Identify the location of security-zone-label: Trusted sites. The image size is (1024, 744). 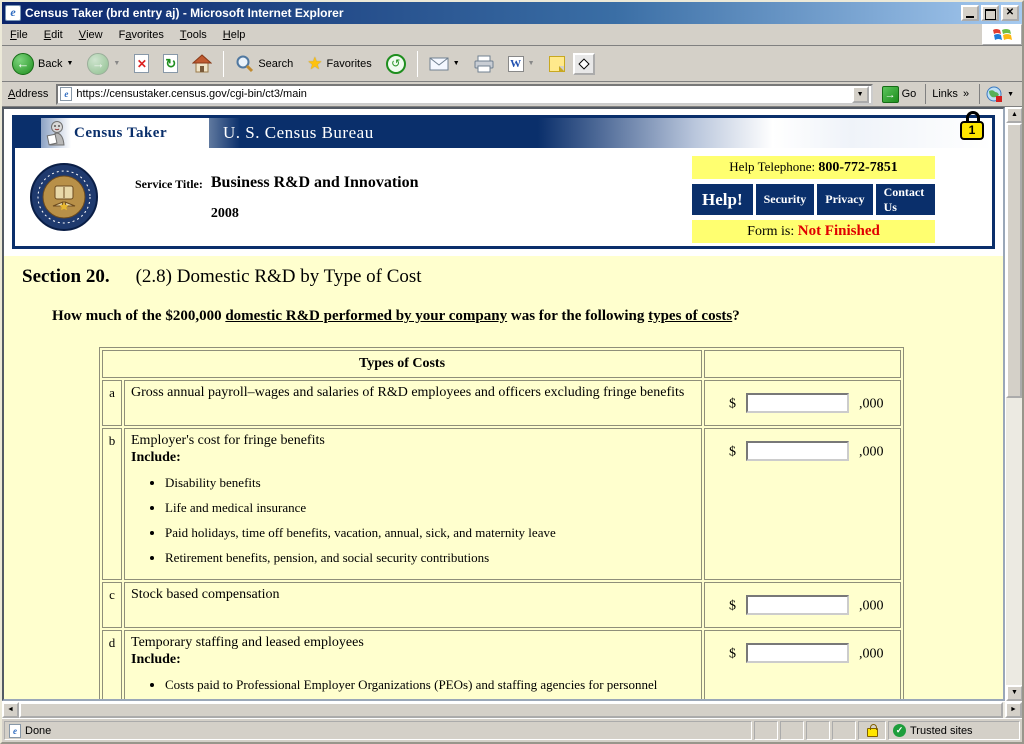
(941, 730).